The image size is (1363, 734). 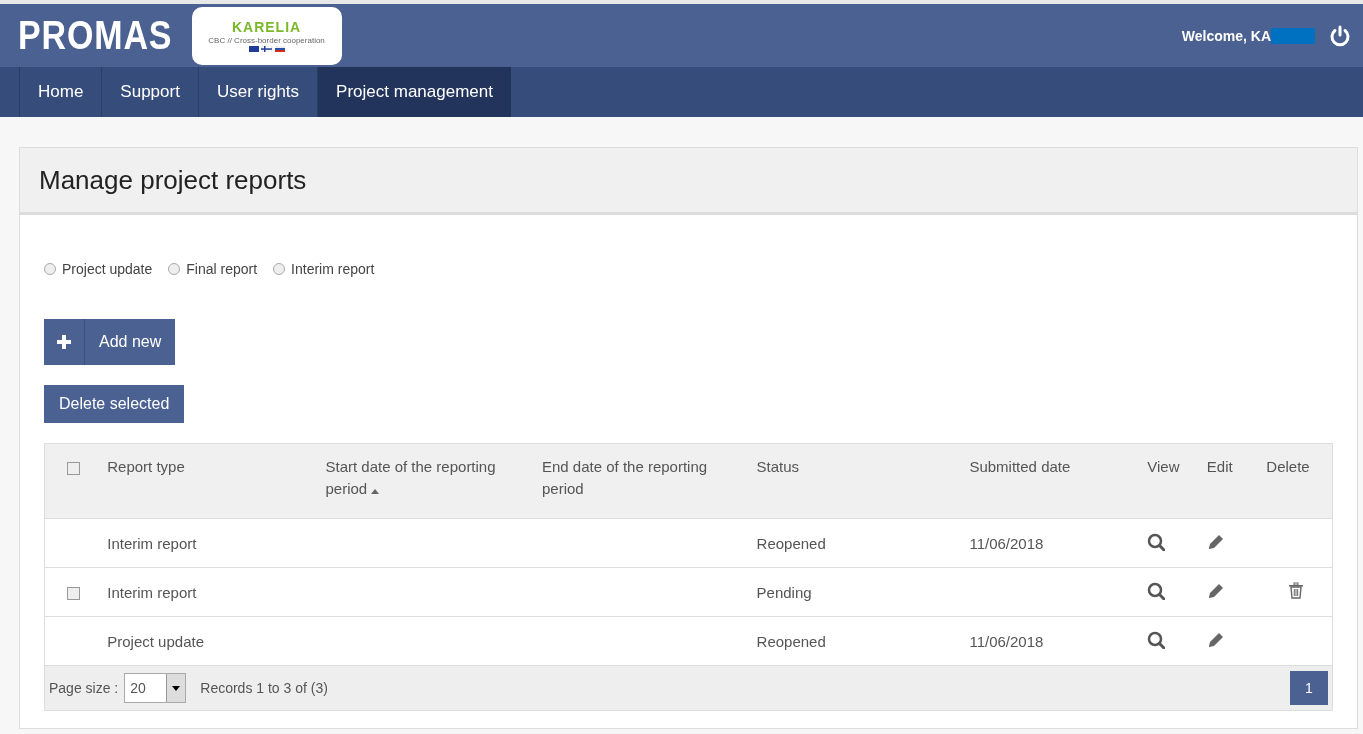 What do you see at coordinates (155, 688) in the screenshot?
I see `page-size-dropdown: 20` at bounding box center [155, 688].